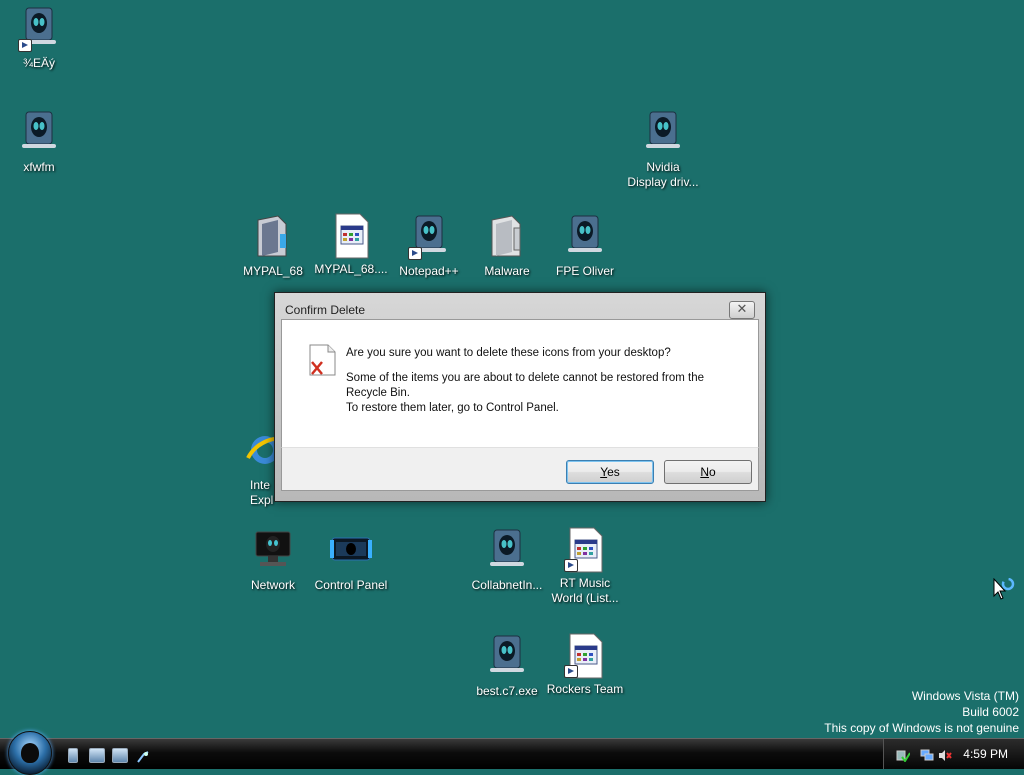 This screenshot has width=1024, height=775. What do you see at coordinates (927, 754) in the screenshot?
I see `network-status-icon` at bounding box center [927, 754].